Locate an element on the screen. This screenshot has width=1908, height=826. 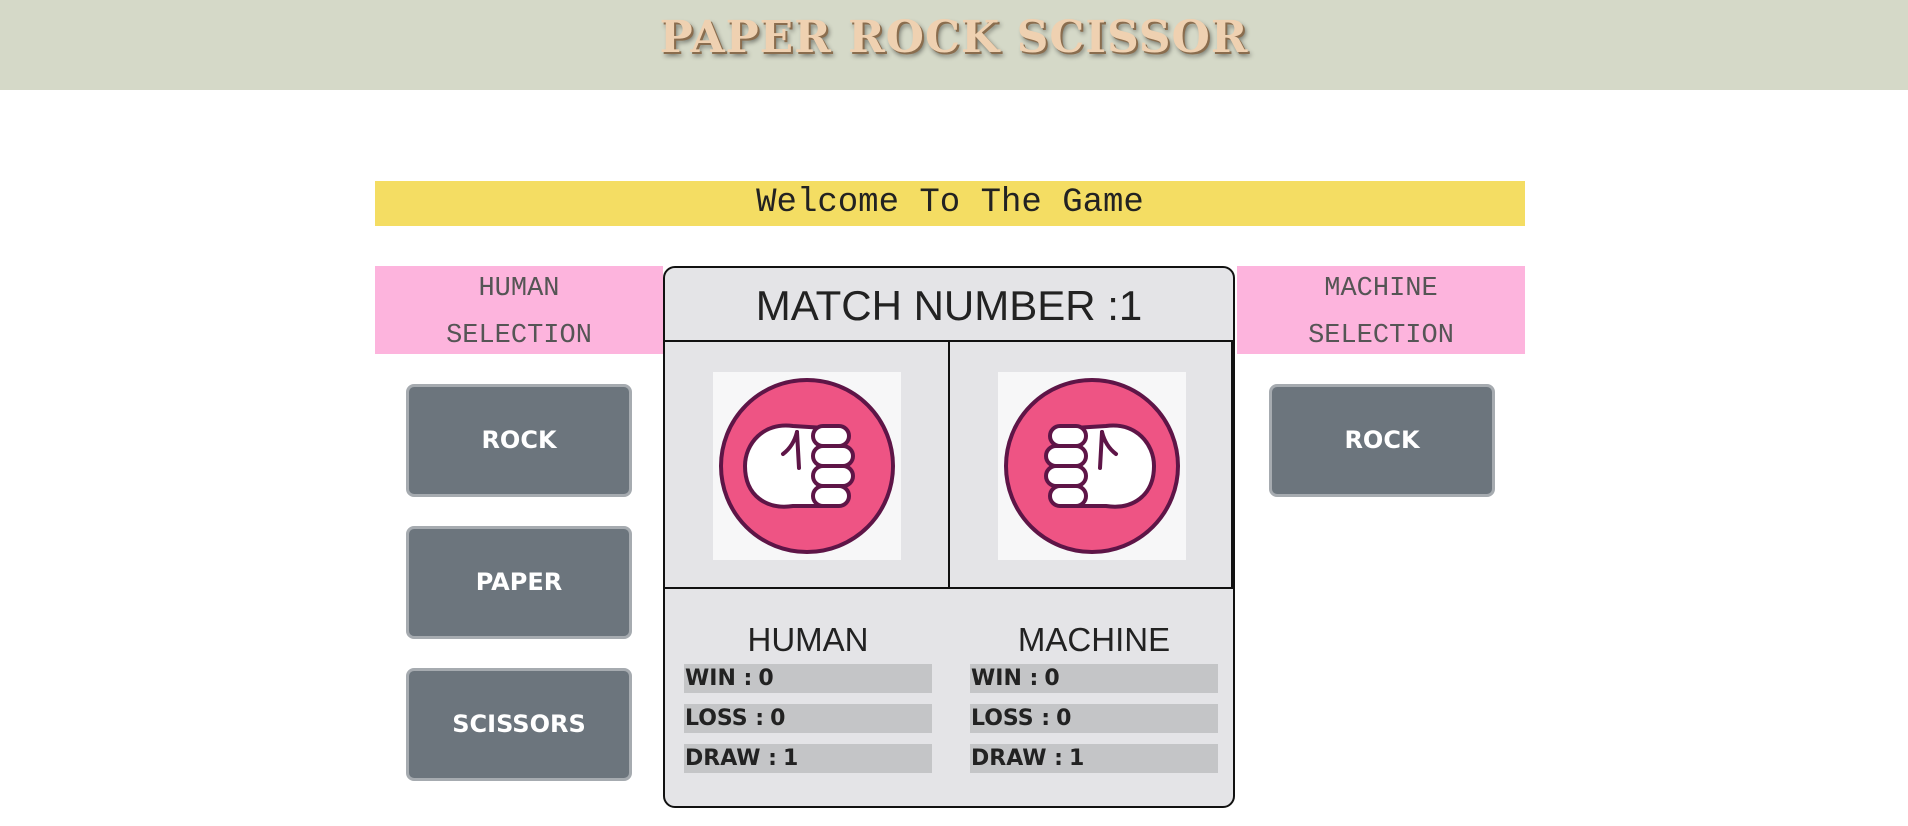
human-draw-stat: DRAW :1 is located at coordinates (808, 758).